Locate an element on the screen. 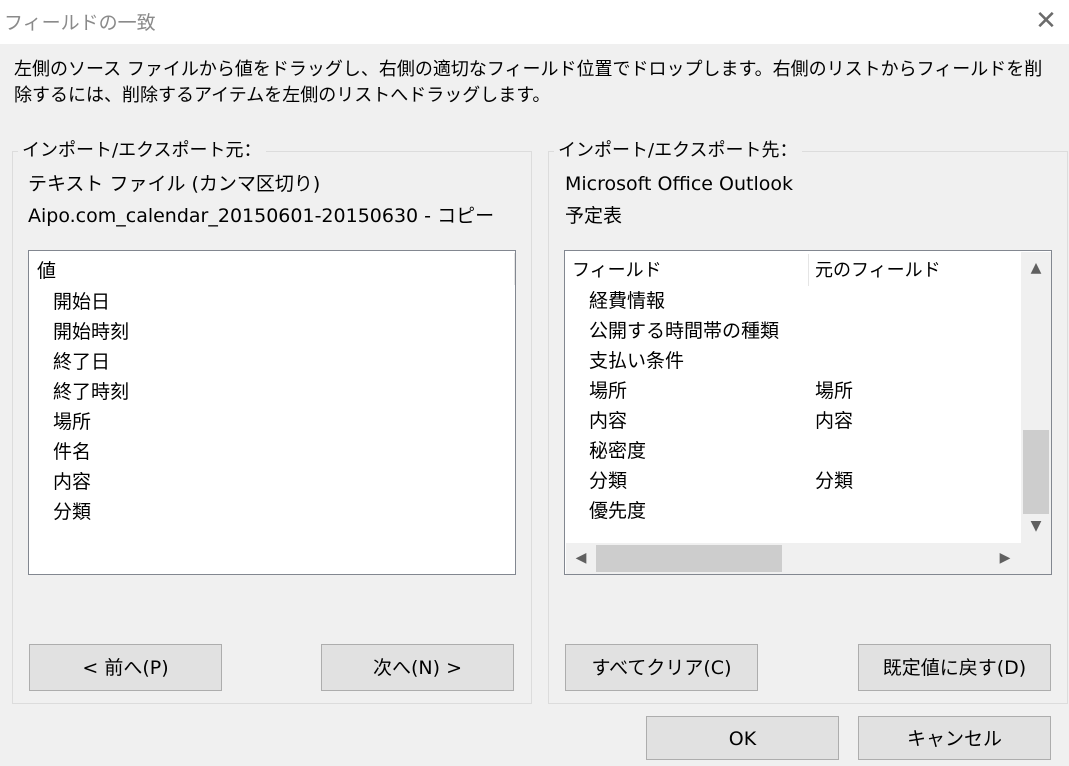 Image resolution: width=1069 pixels, height=766 pixels. window-title: フィールドの一致 is located at coordinates (80, 23).